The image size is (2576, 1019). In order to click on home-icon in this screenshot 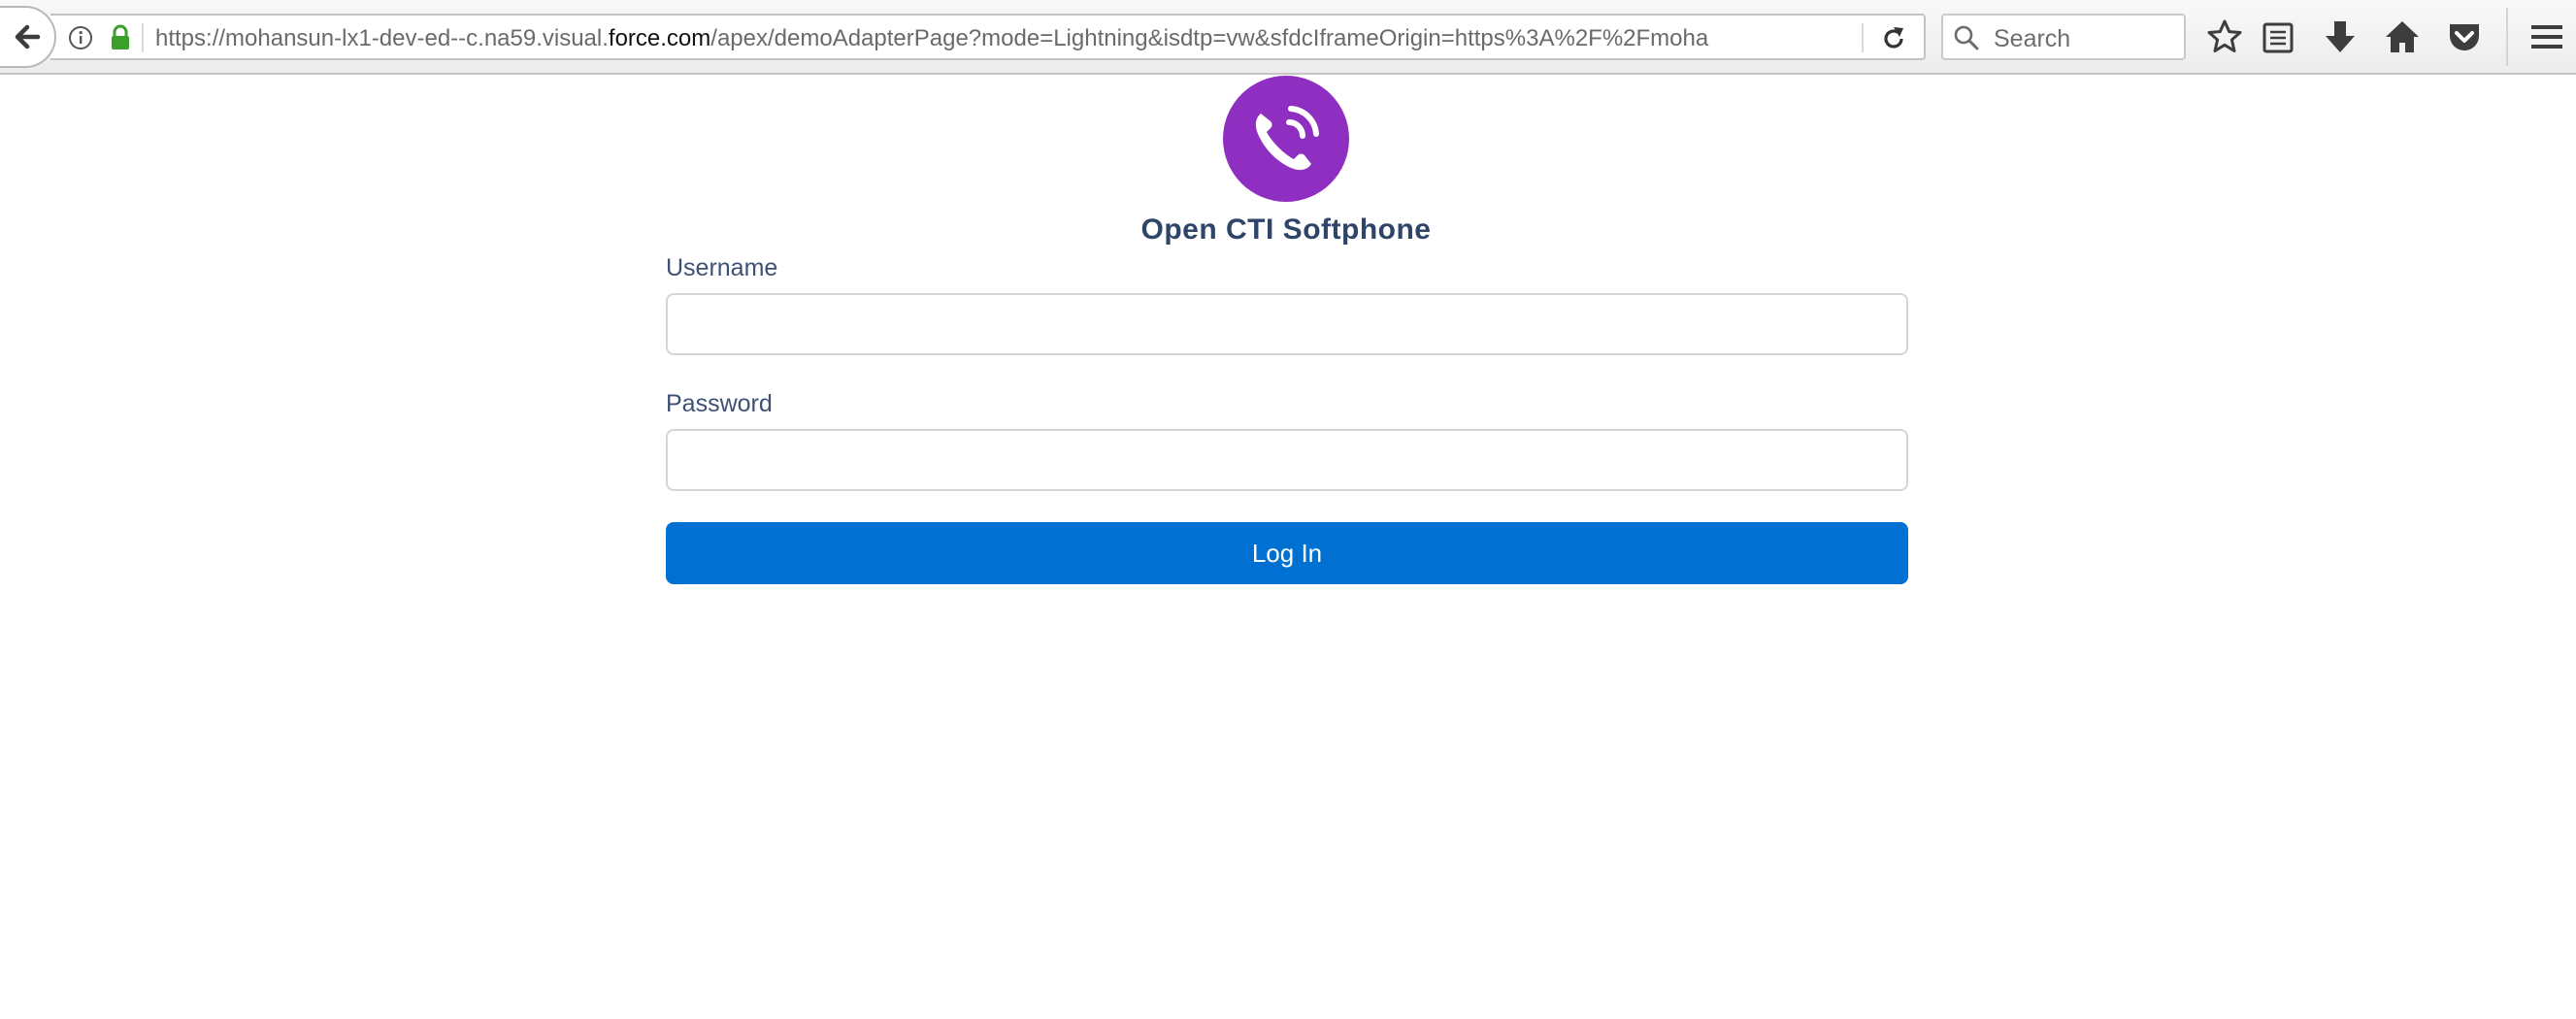, I will do `click(2402, 36)`.